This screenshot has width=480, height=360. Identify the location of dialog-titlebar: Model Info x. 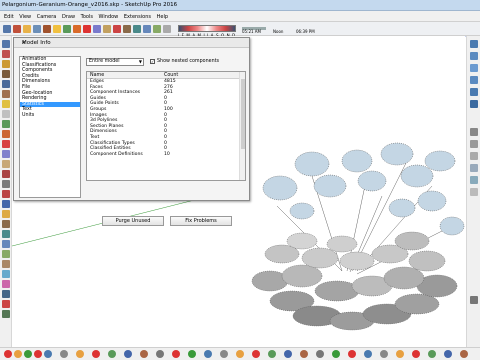
(131, 43).